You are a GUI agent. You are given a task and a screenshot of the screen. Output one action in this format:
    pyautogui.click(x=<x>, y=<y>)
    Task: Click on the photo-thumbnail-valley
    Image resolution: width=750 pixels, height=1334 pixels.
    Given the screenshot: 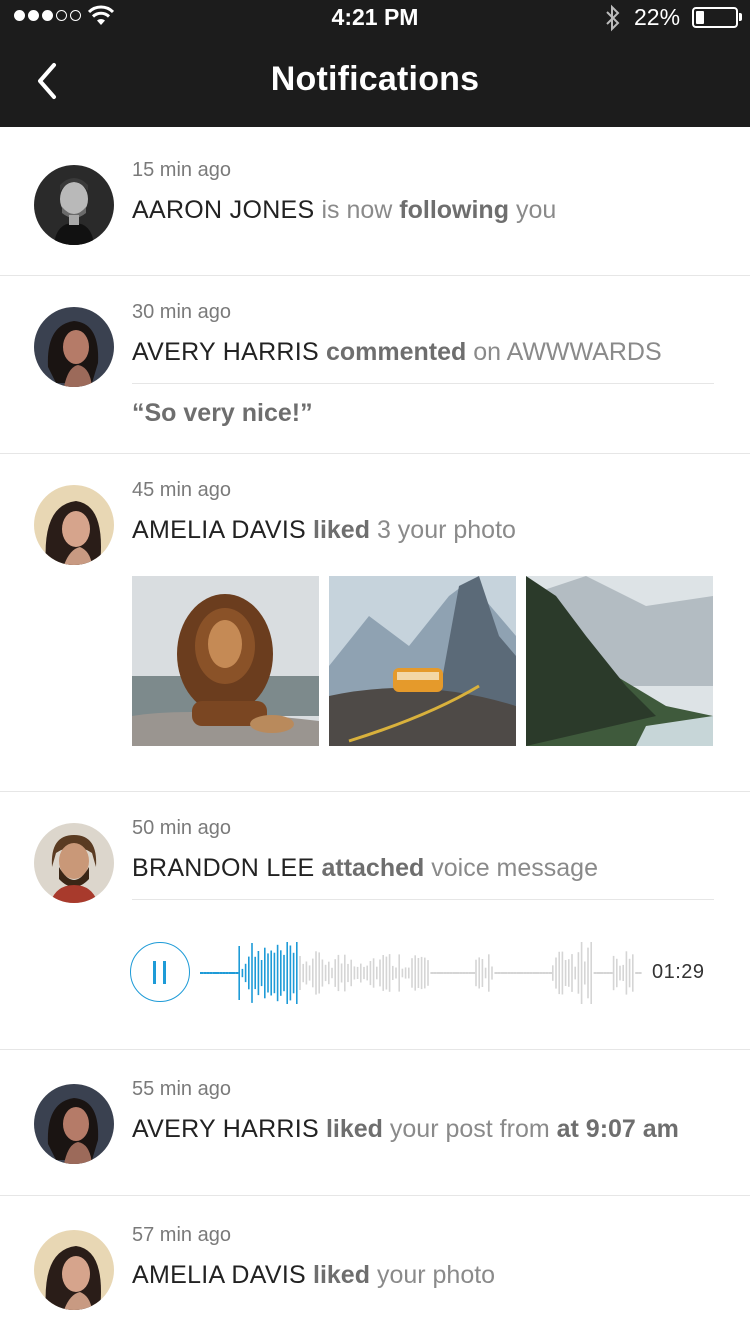 What is the action you would take?
    pyautogui.click(x=619, y=661)
    